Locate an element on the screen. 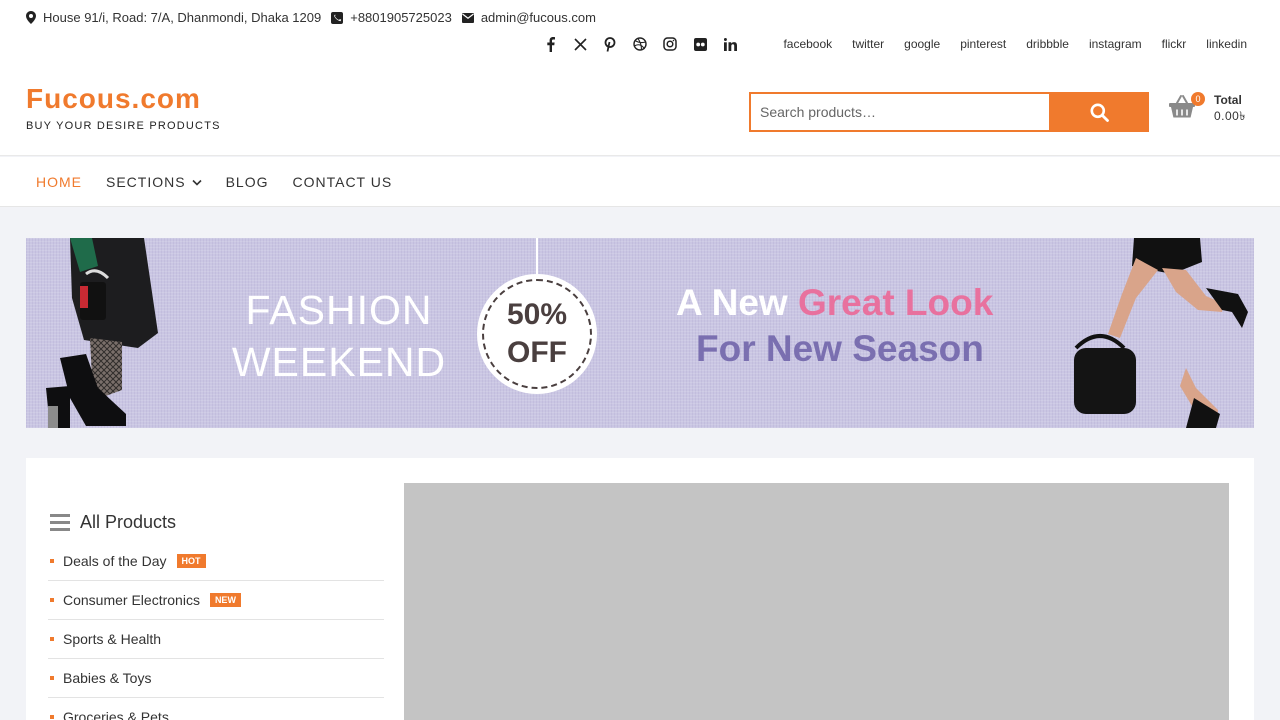 This screenshot has height=720, width=1280. categories-header: All Products is located at coordinates (113, 522).